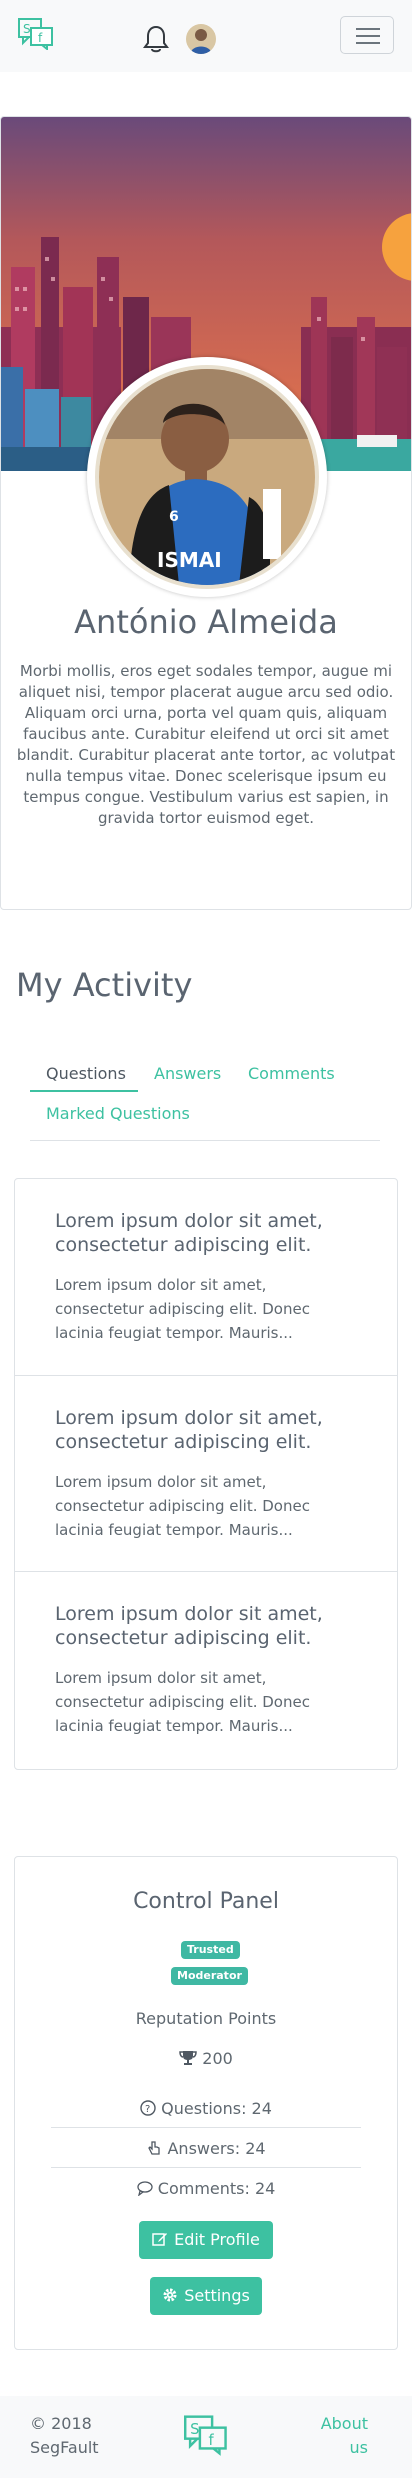 This screenshot has height=2478, width=412. I want to click on copyright: © 2018 SegFault, so click(64, 2435).